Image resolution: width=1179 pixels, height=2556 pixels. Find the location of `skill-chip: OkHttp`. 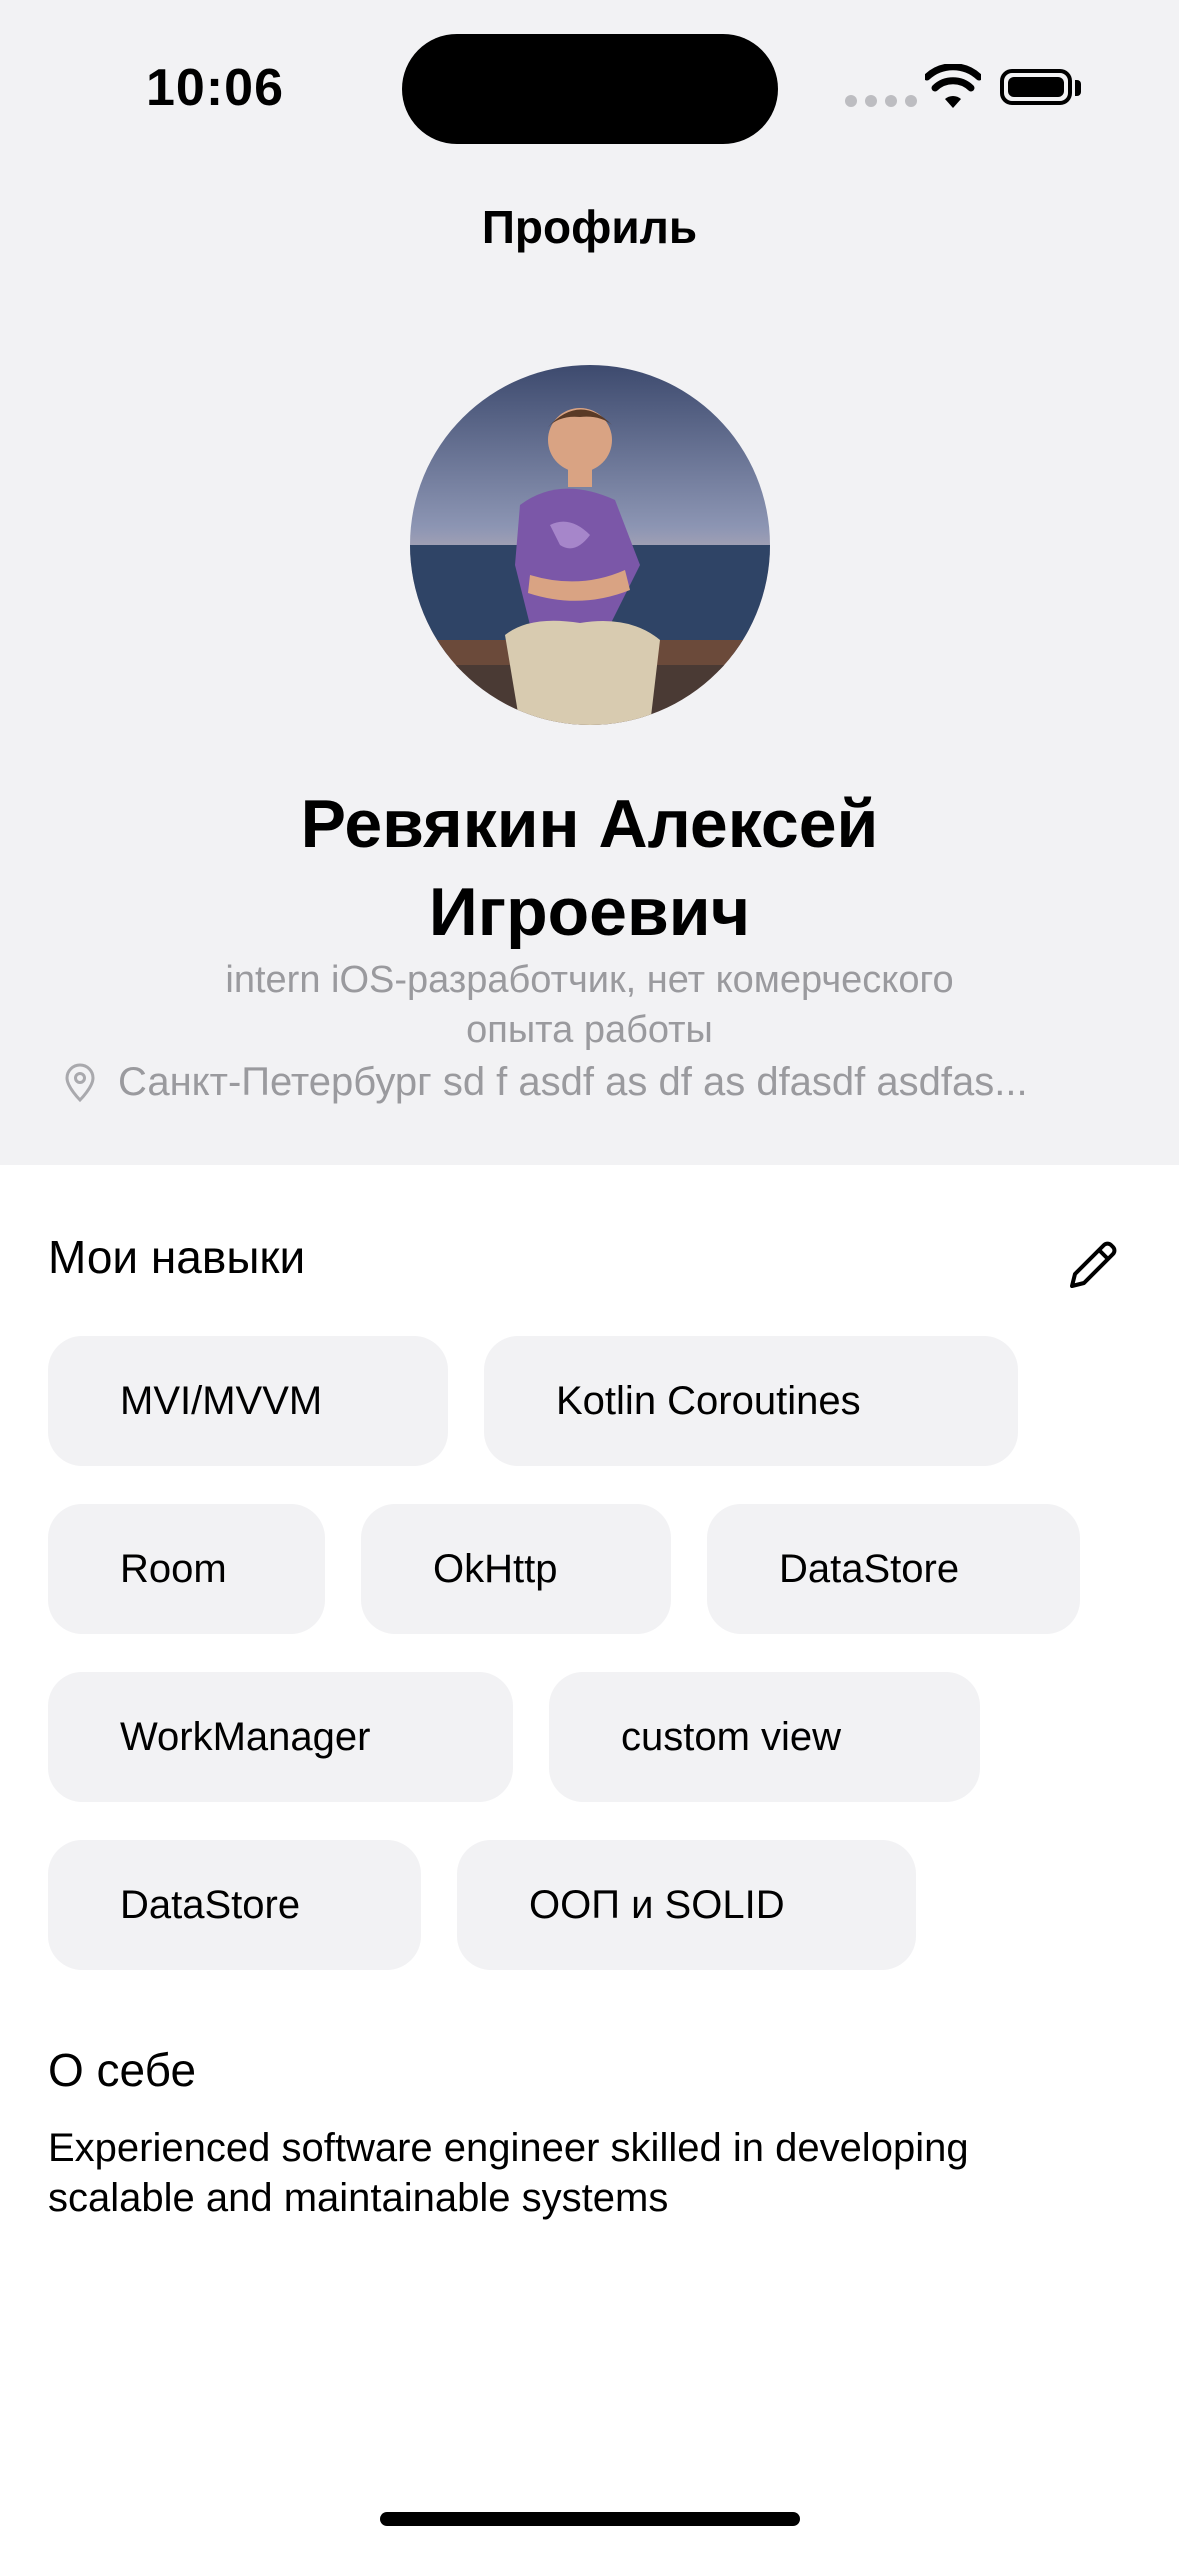

skill-chip: OkHttp is located at coordinates (516, 1569).